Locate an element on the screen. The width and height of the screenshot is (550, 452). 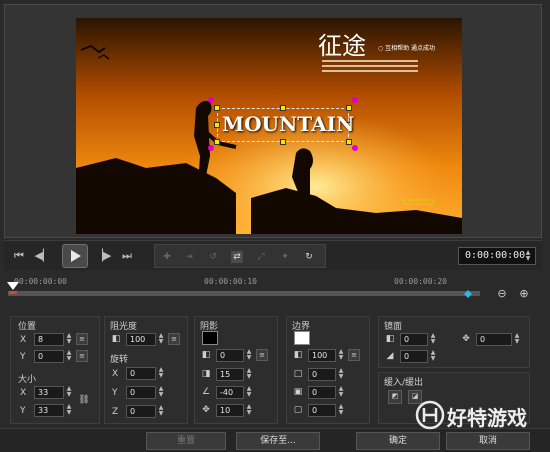
shadow-color-swatch is located at coordinates (210, 338).